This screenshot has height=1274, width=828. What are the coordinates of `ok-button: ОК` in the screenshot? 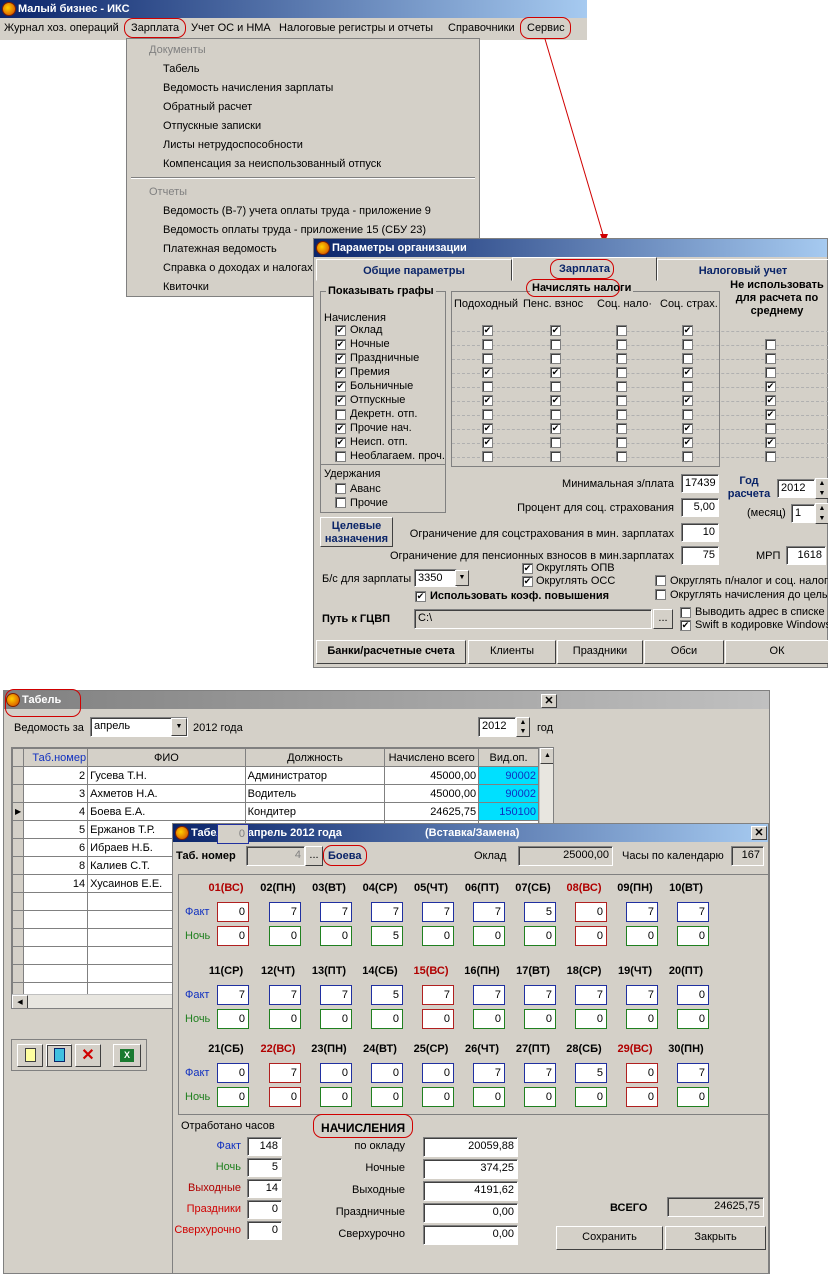 It's located at (776, 652).